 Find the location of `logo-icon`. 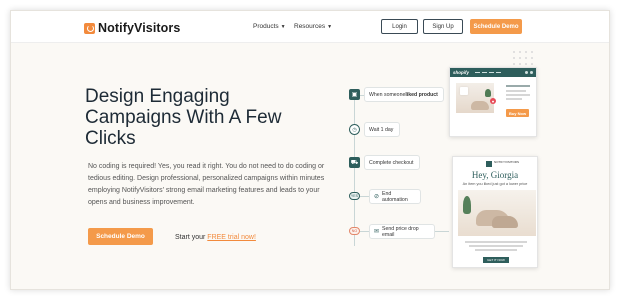

logo-icon is located at coordinates (89, 28).